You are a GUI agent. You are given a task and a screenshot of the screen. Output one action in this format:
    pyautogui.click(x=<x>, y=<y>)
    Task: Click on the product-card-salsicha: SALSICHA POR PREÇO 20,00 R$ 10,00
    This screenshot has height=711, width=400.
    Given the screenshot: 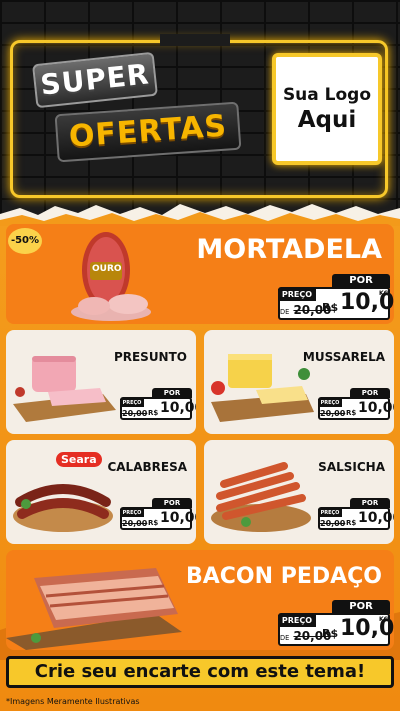 What is the action you would take?
    pyautogui.click(x=299, y=492)
    